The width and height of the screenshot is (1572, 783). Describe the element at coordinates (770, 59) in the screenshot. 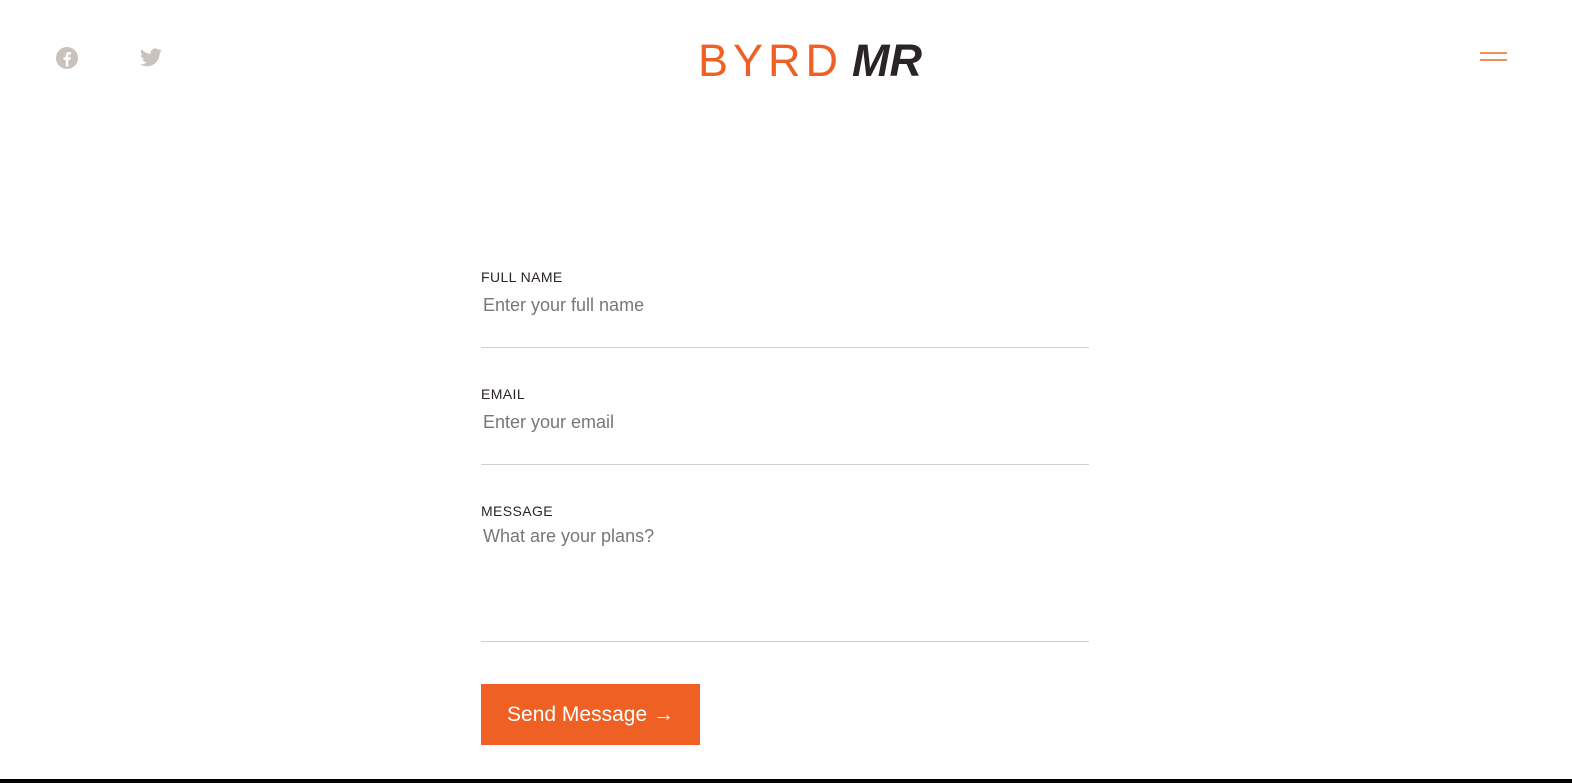

I see `logo-byrd-text: BYRD` at that location.